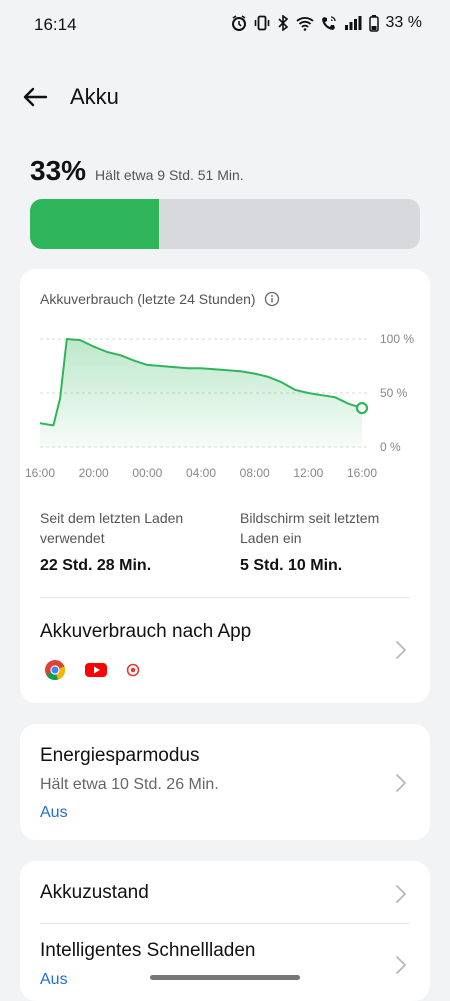 This screenshot has height=1001, width=450. What do you see at coordinates (362, 408) in the screenshot?
I see `current-level-point` at bounding box center [362, 408].